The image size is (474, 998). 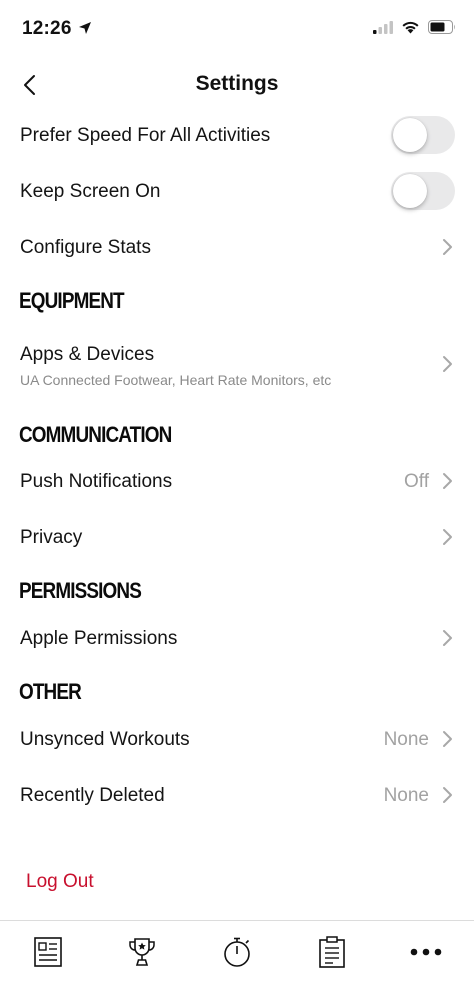 I want to click on unsynced-workouts-value: None, so click(x=406, y=739).